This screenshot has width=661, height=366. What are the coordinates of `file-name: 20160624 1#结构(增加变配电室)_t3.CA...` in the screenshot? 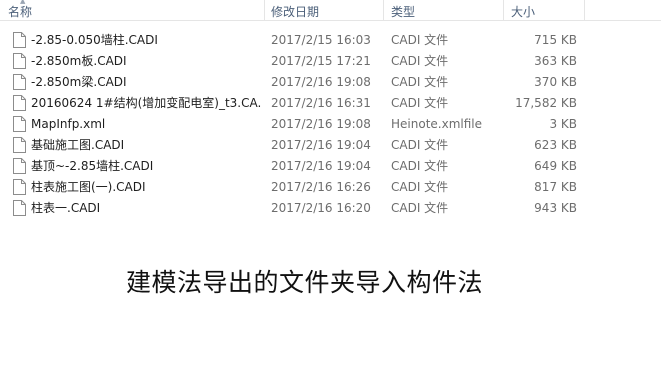 It's located at (146, 103).